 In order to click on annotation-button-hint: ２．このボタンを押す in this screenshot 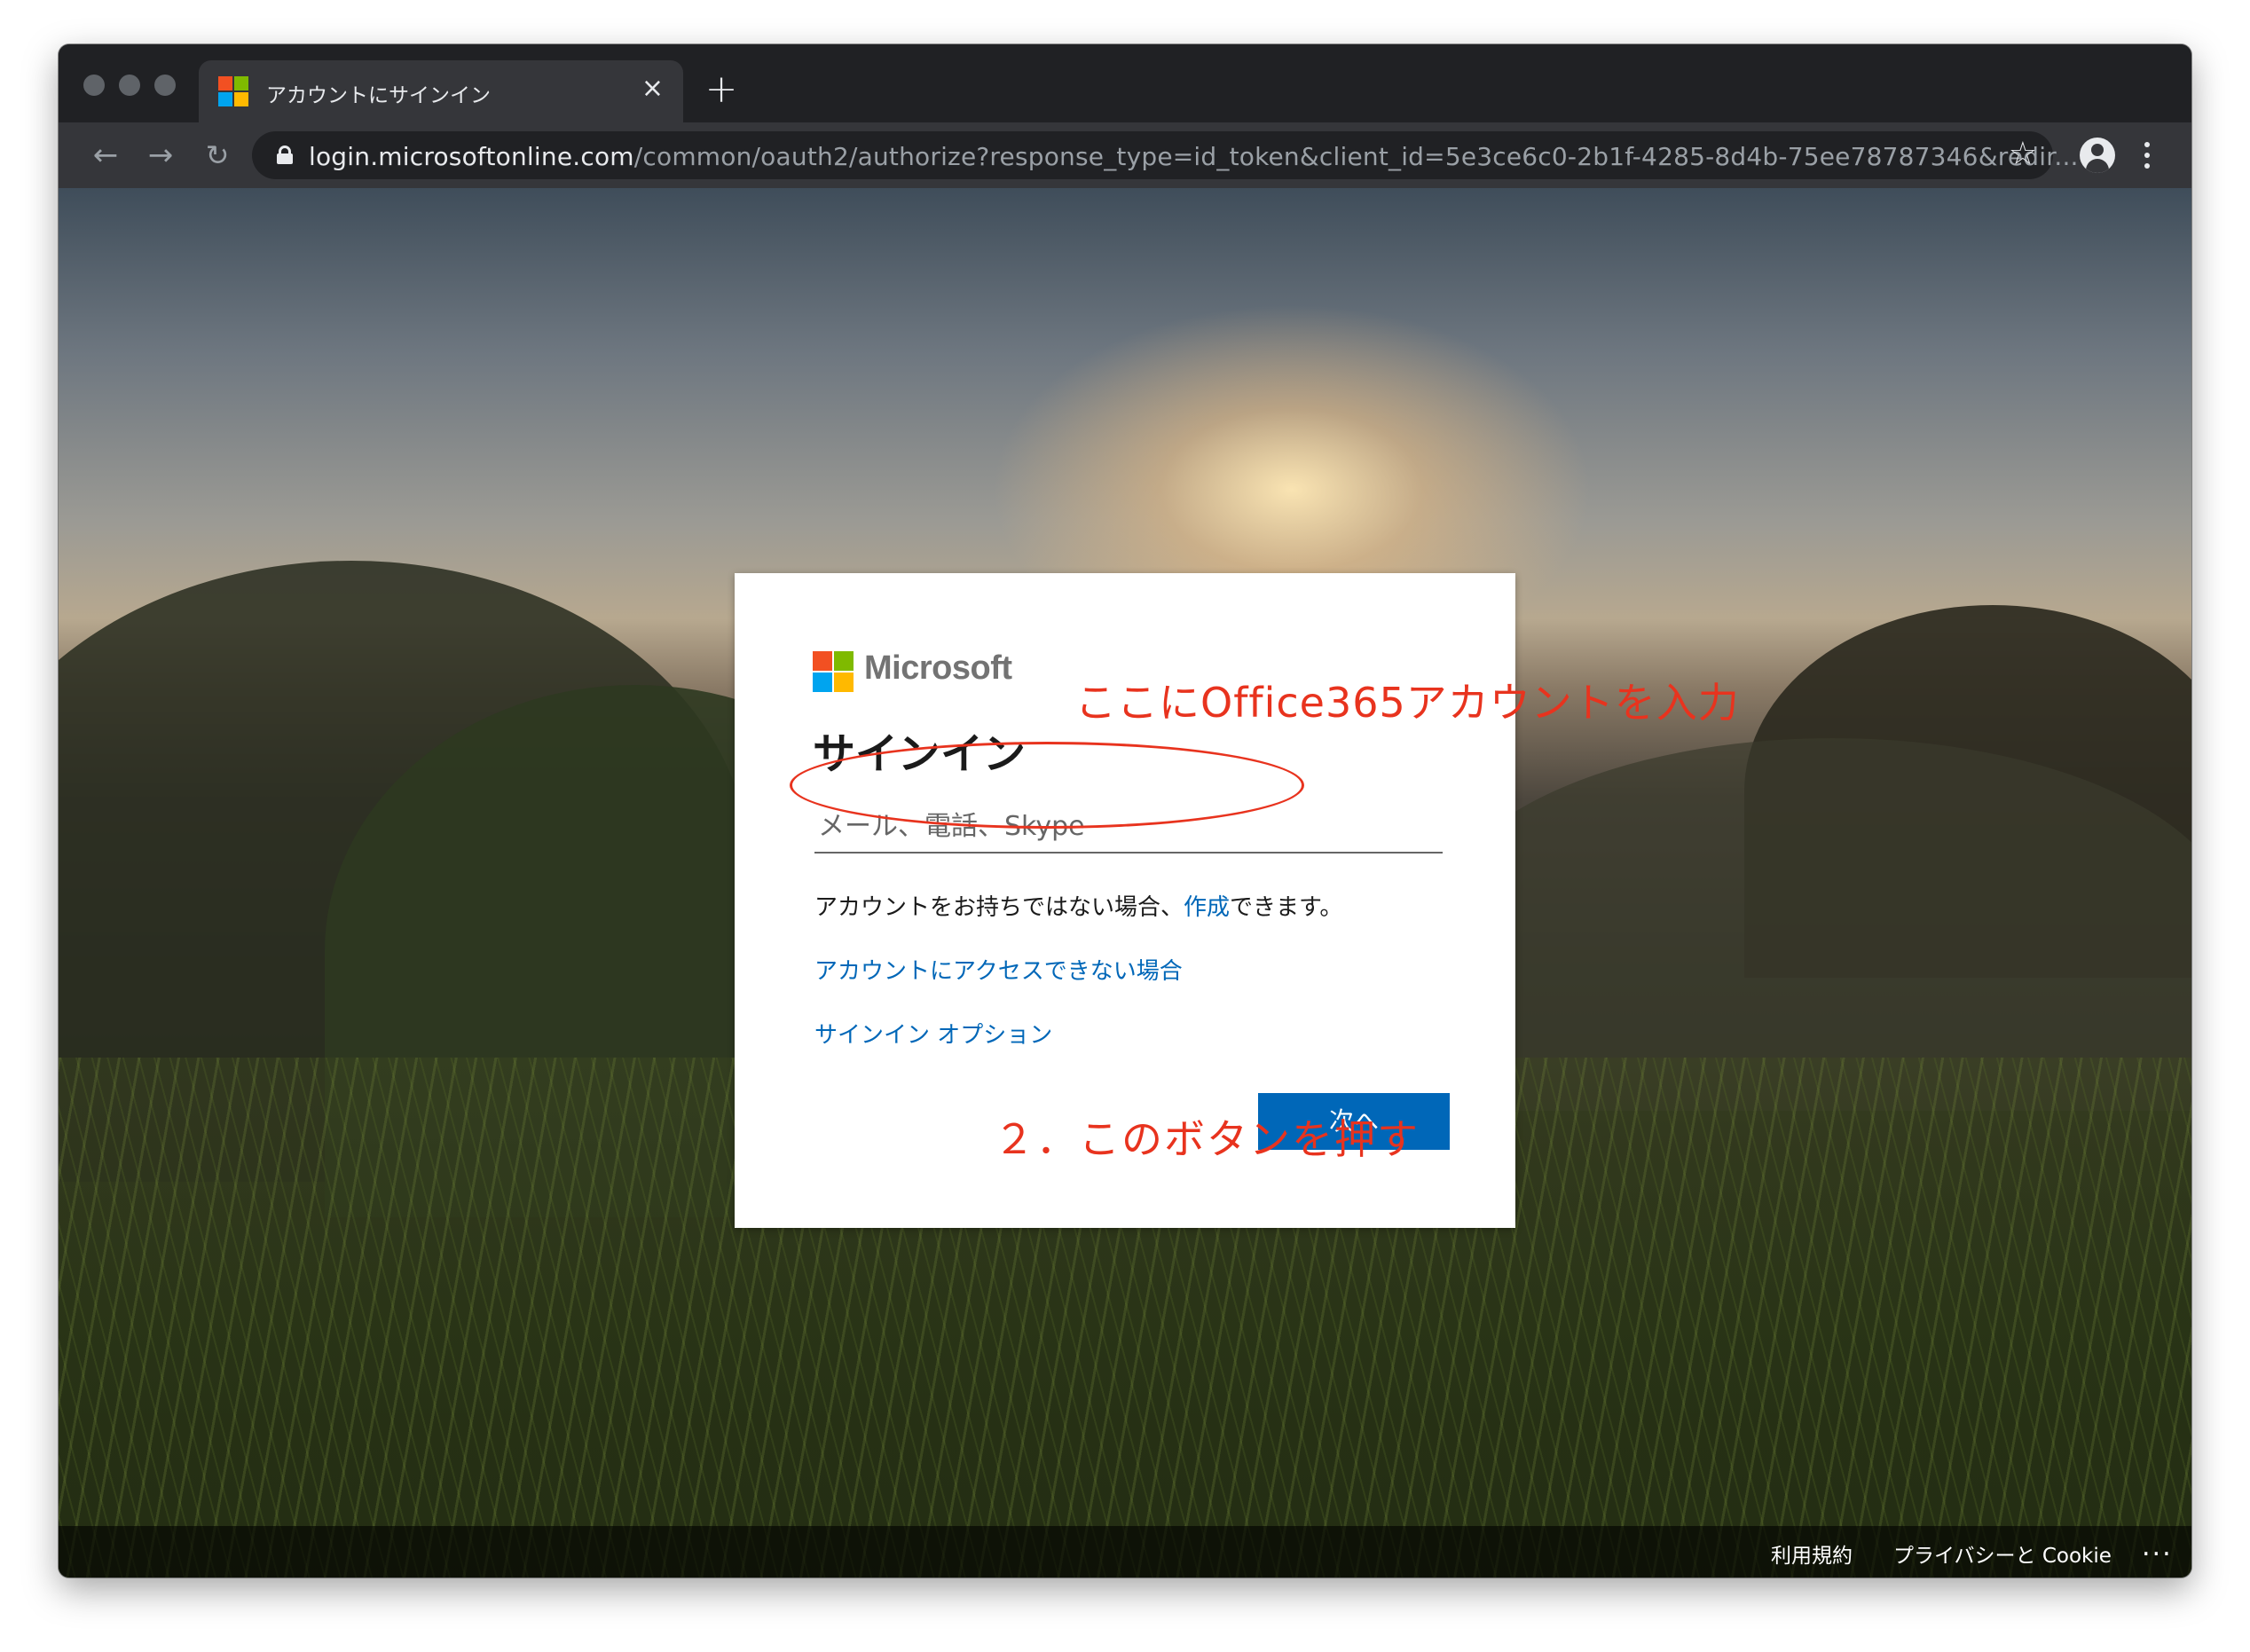, I will do `click(1207, 1139)`.